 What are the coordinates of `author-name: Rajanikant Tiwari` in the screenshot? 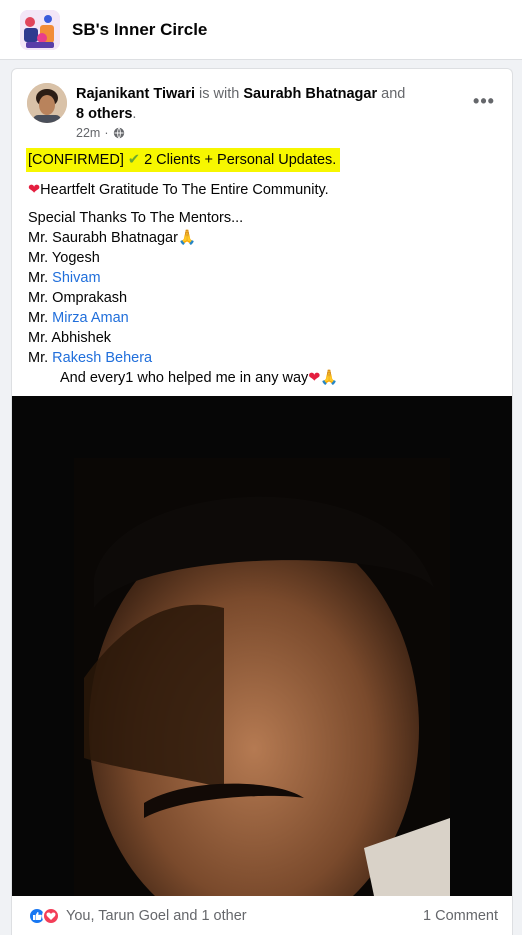 It's located at (135, 94).